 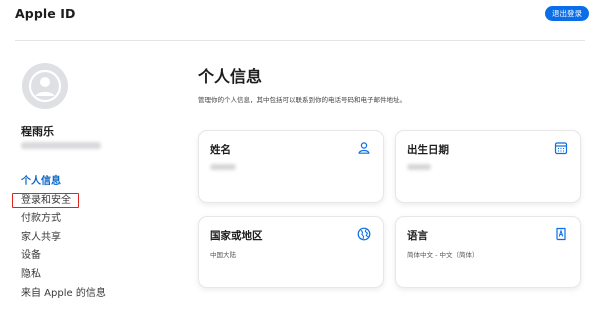 I want to click on card-title-name: 姓名, so click(x=220, y=150).